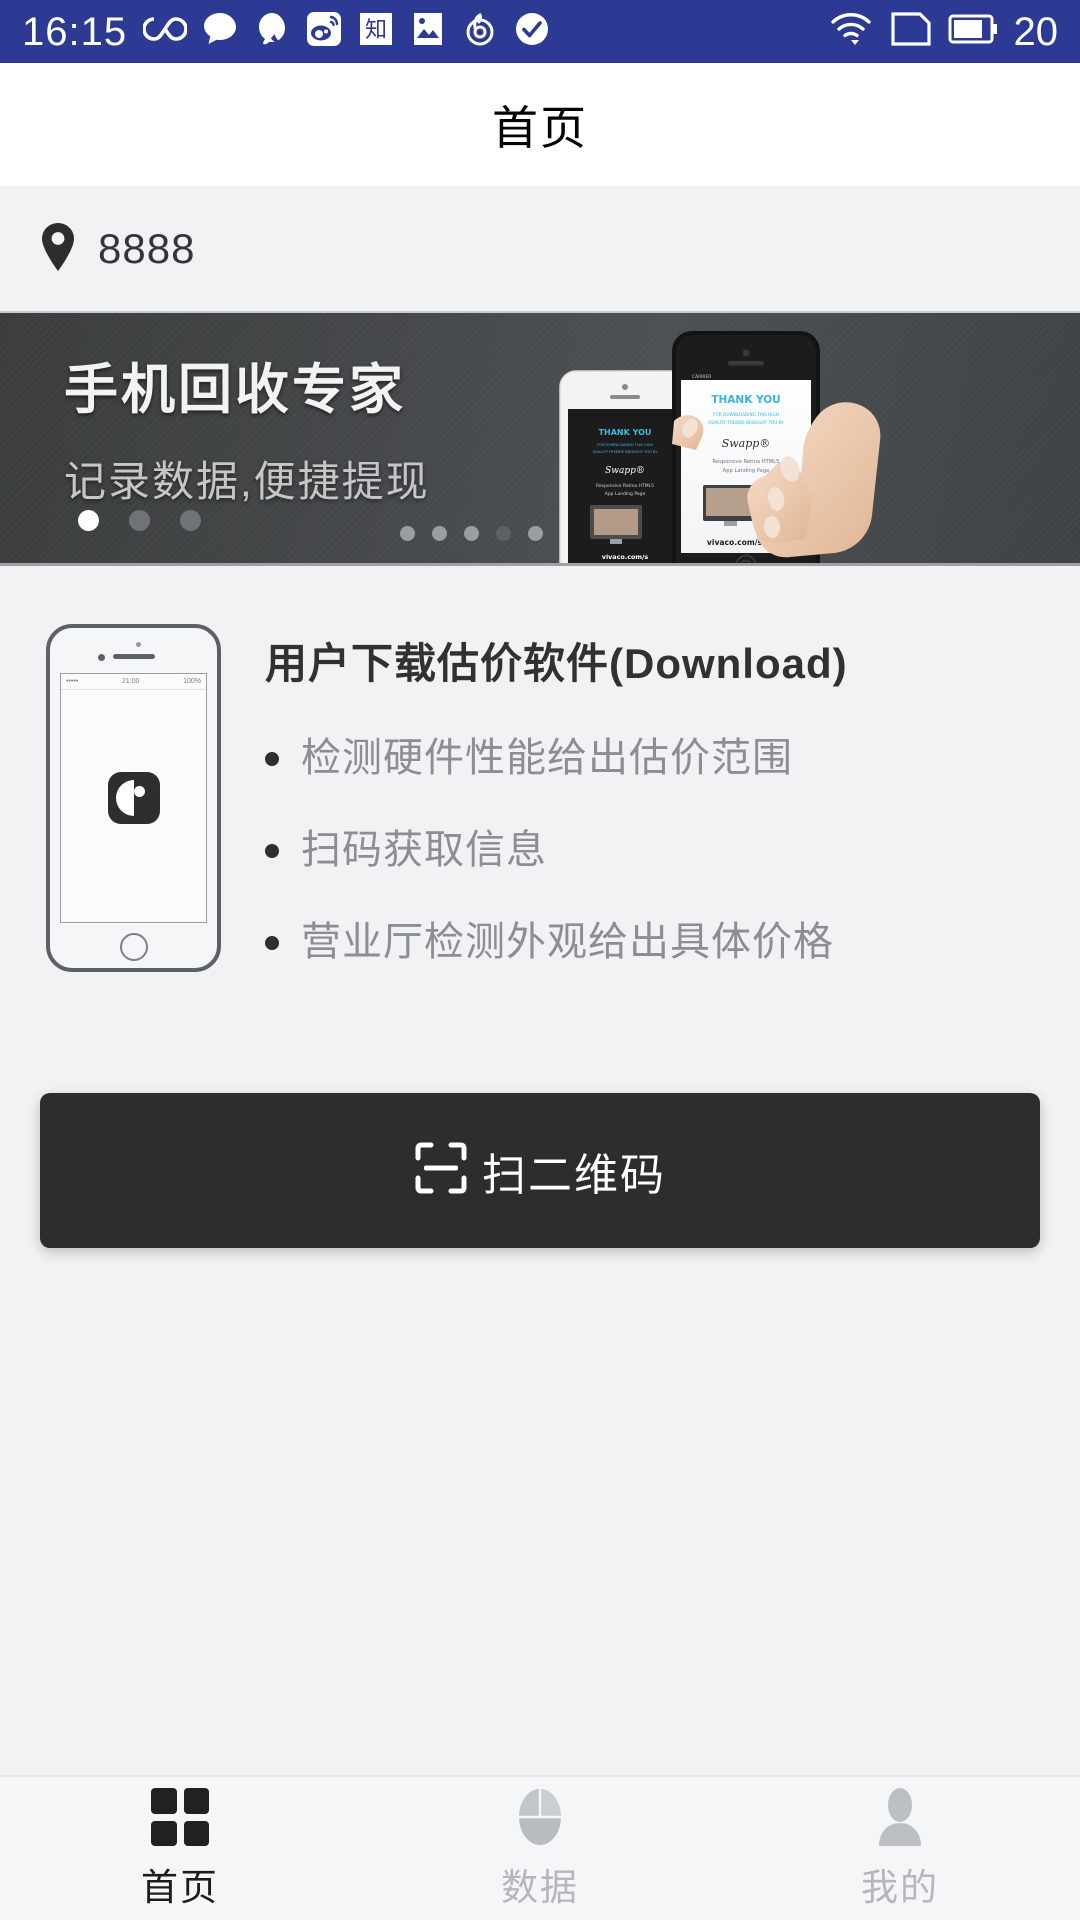 The height and width of the screenshot is (1920, 1080). I want to click on status-bar-notification-icons: 知, so click(346, 31).